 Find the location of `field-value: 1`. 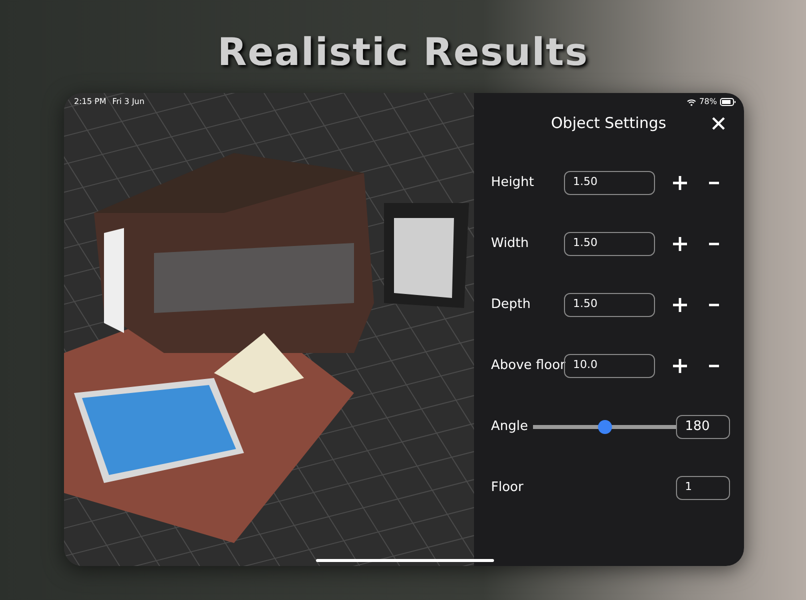

field-value: 1 is located at coordinates (688, 487).